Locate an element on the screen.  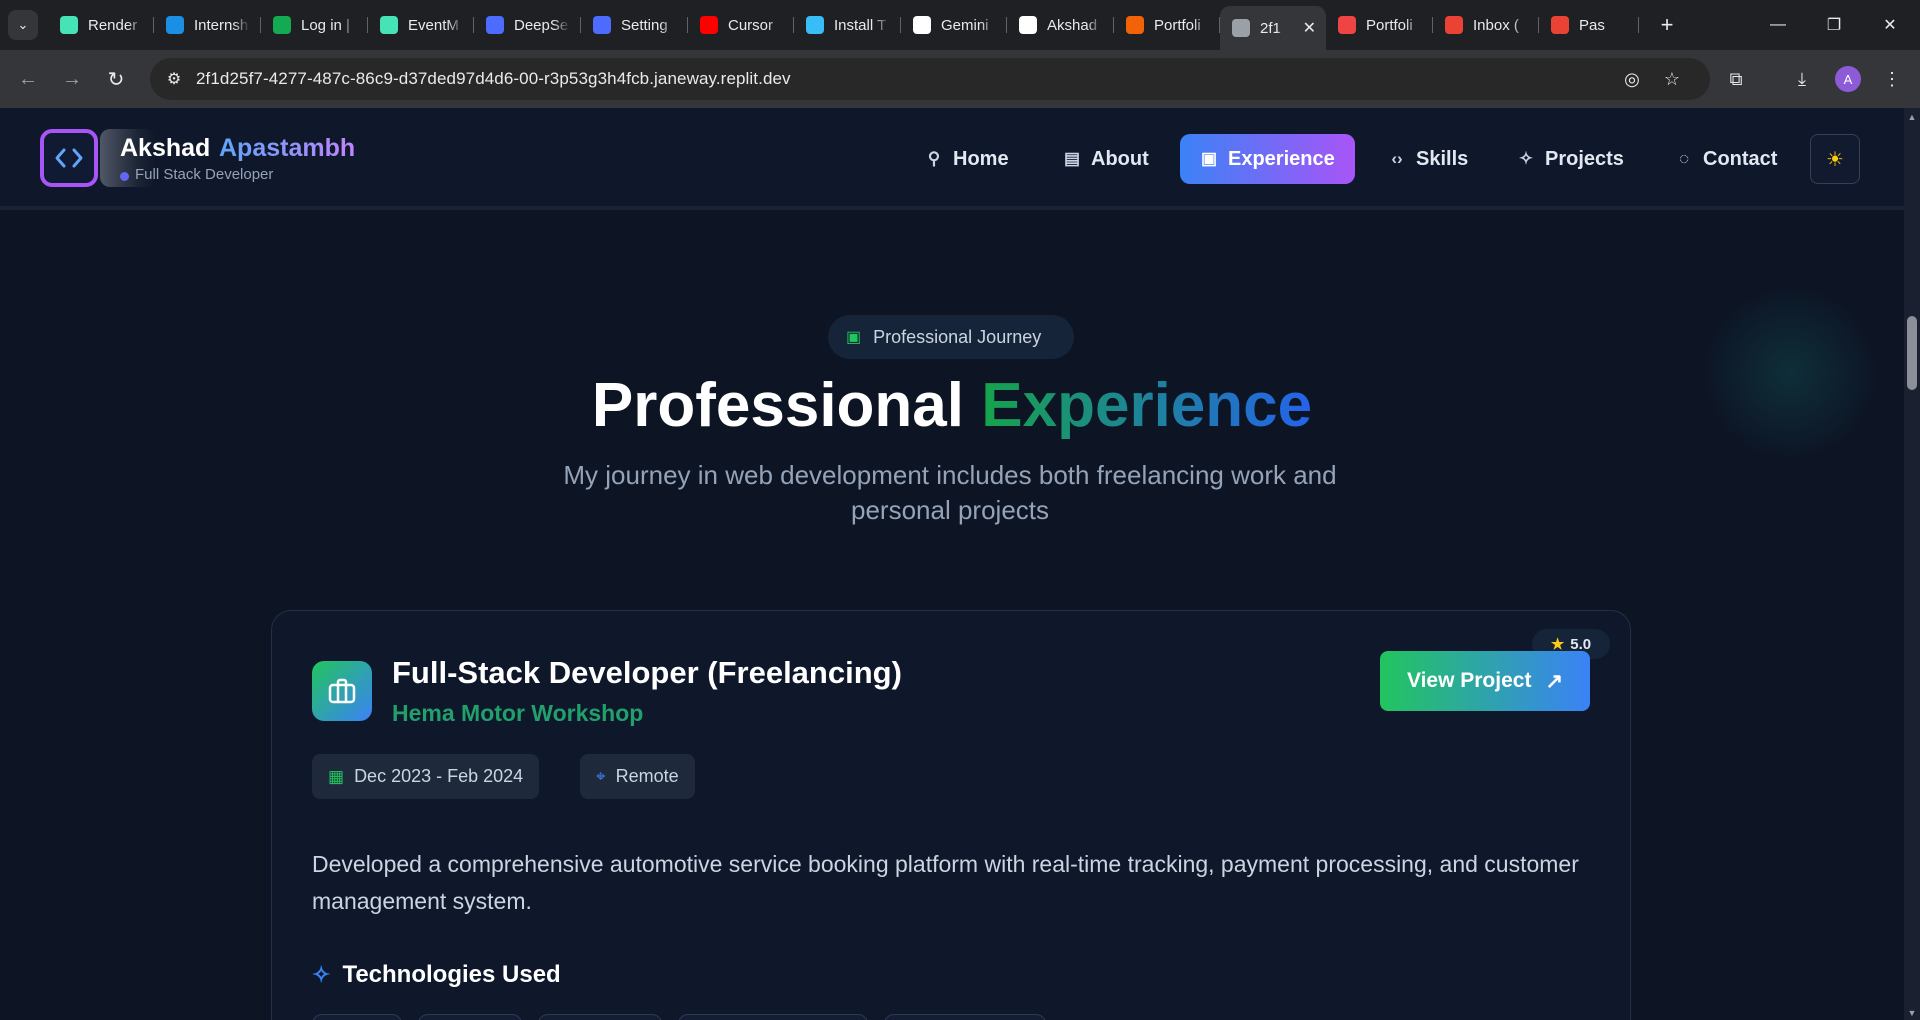
menu-kebab-icon: ⋮ is located at coordinates (1892, 79).